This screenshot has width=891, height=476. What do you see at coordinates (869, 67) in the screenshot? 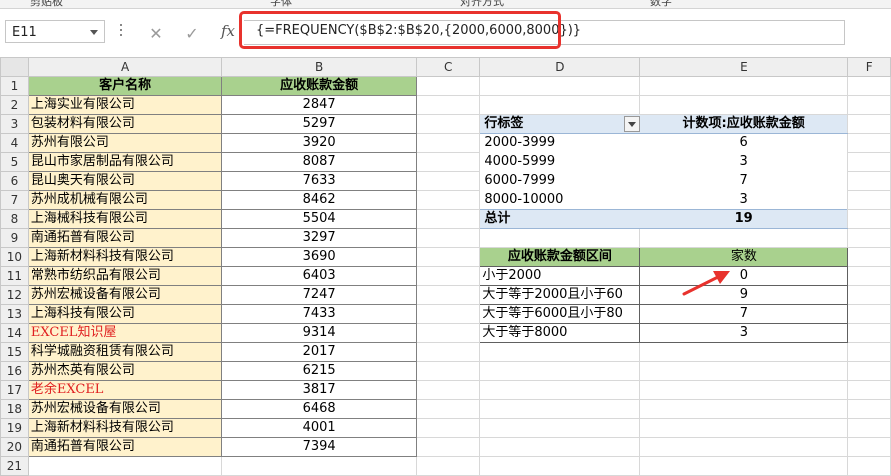
I see `column-header: F` at bounding box center [869, 67].